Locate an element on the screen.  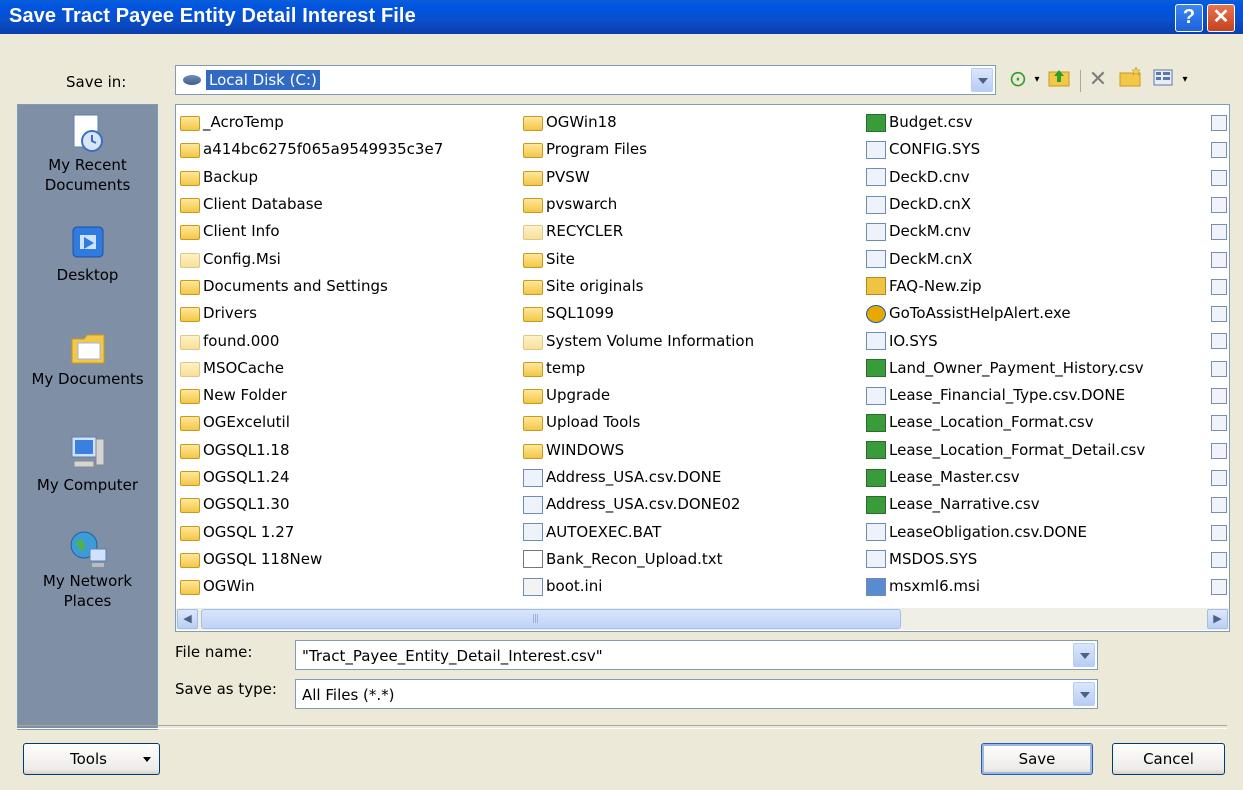
folder-item: OGSQL1.18 is located at coordinates (311, 450).